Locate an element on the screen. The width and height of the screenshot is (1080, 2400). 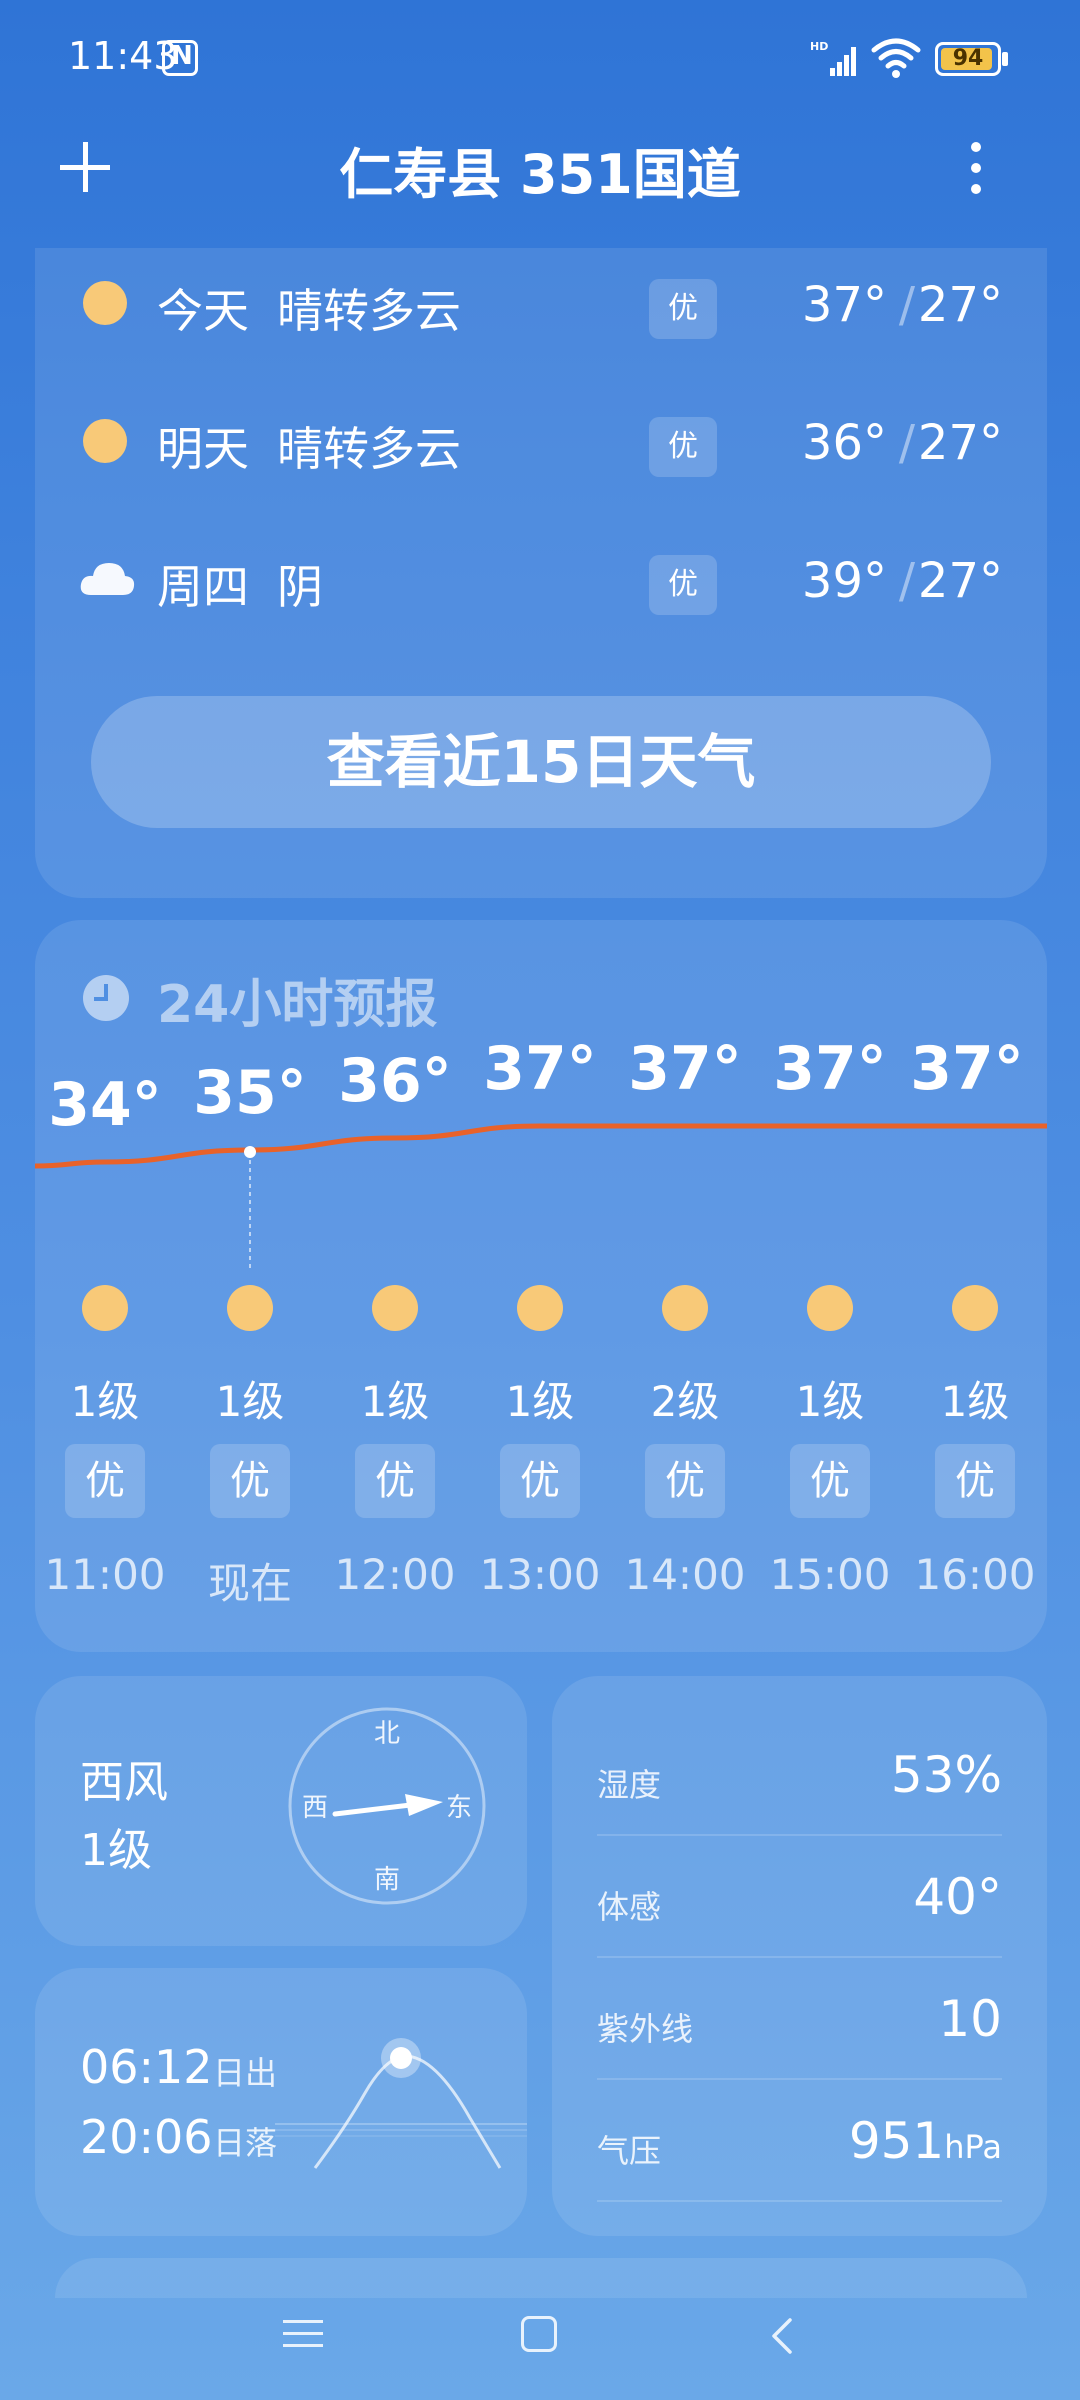
detail-row-feels-like: 体感 40° is located at coordinates (799, 1898).